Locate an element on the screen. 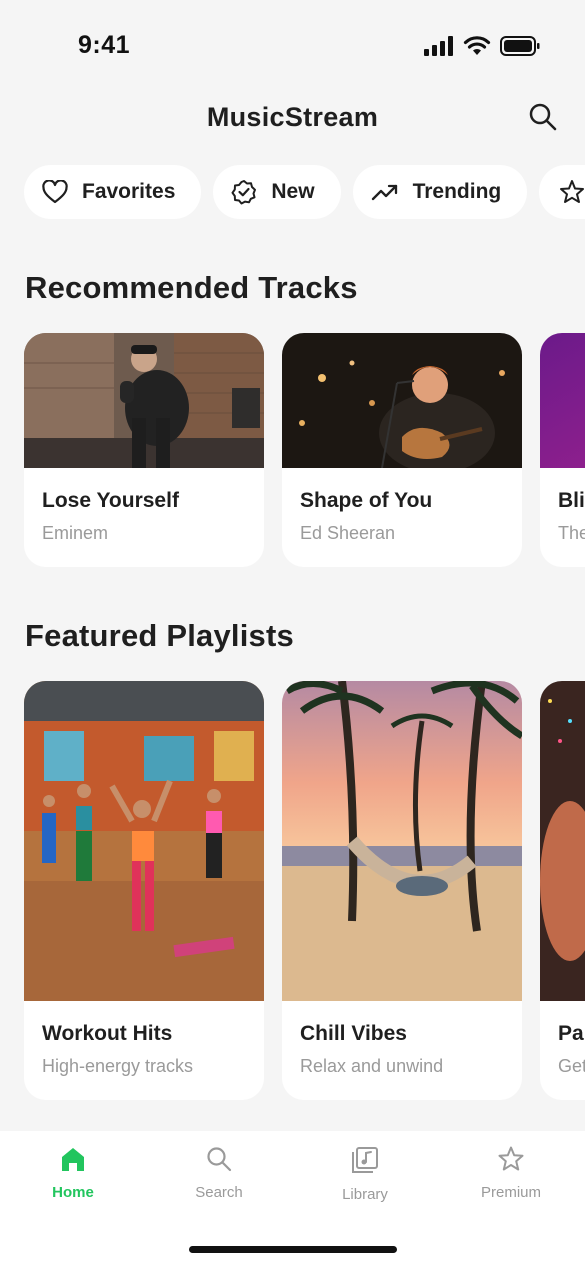  home-indicator is located at coordinates (293, 1249).